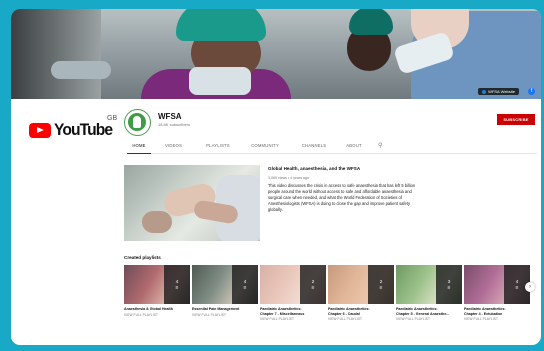  What do you see at coordinates (83, 129) in the screenshot?
I see `youtube-wordmark: YouTube` at bounding box center [83, 129].